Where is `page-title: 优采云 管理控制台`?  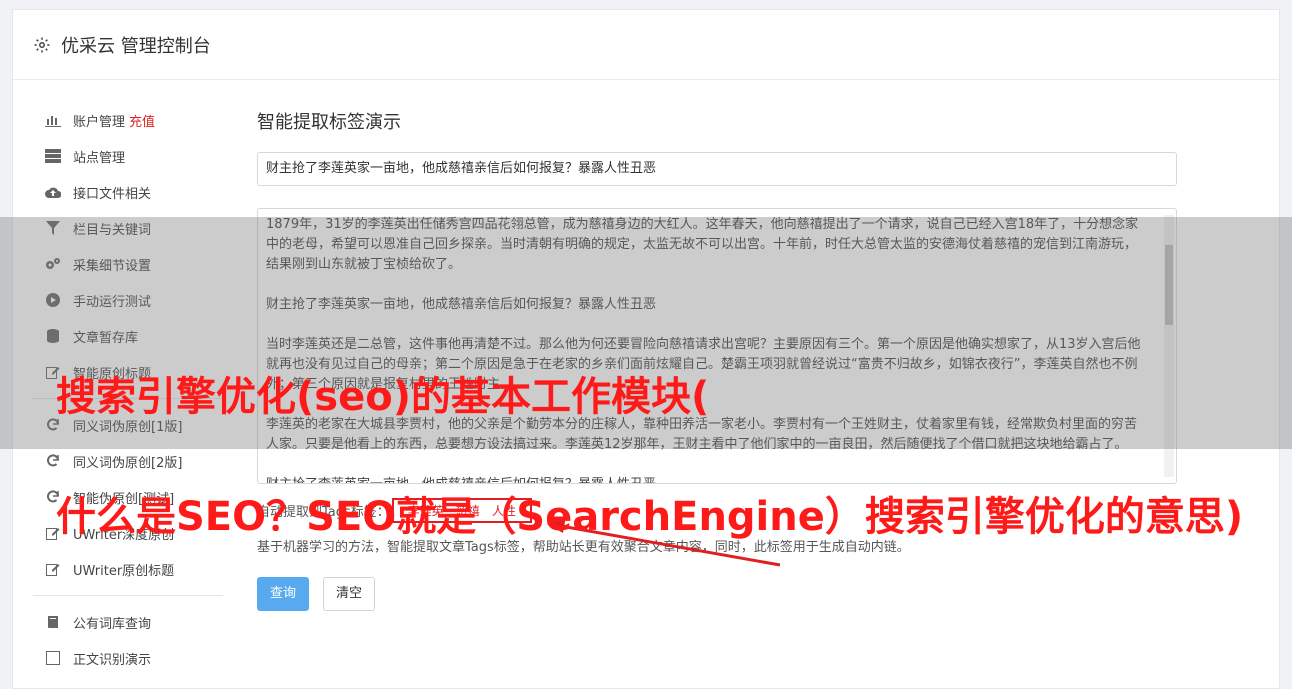 page-title: 优采云 管理控制台 is located at coordinates (136, 46).